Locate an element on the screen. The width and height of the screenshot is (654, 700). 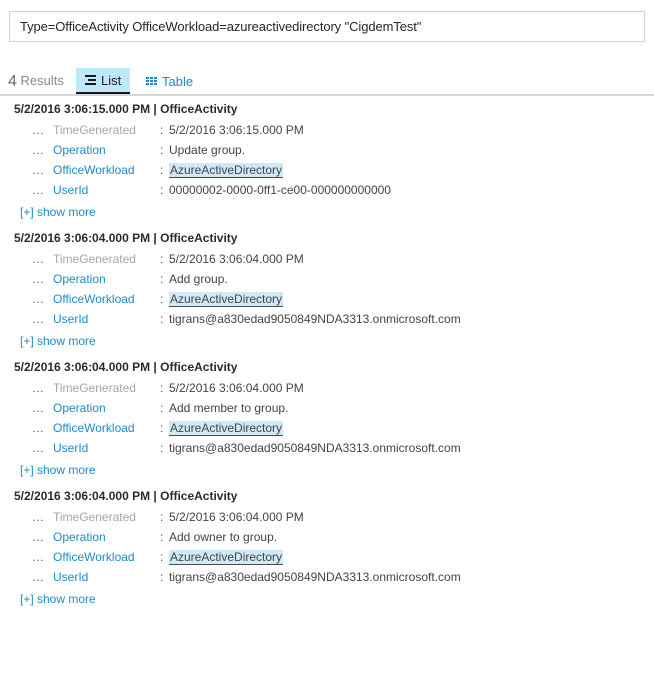
field-row: ... TimeGenerated:5/2/2016 3:06:15.000 PM is located at coordinates (327, 130).